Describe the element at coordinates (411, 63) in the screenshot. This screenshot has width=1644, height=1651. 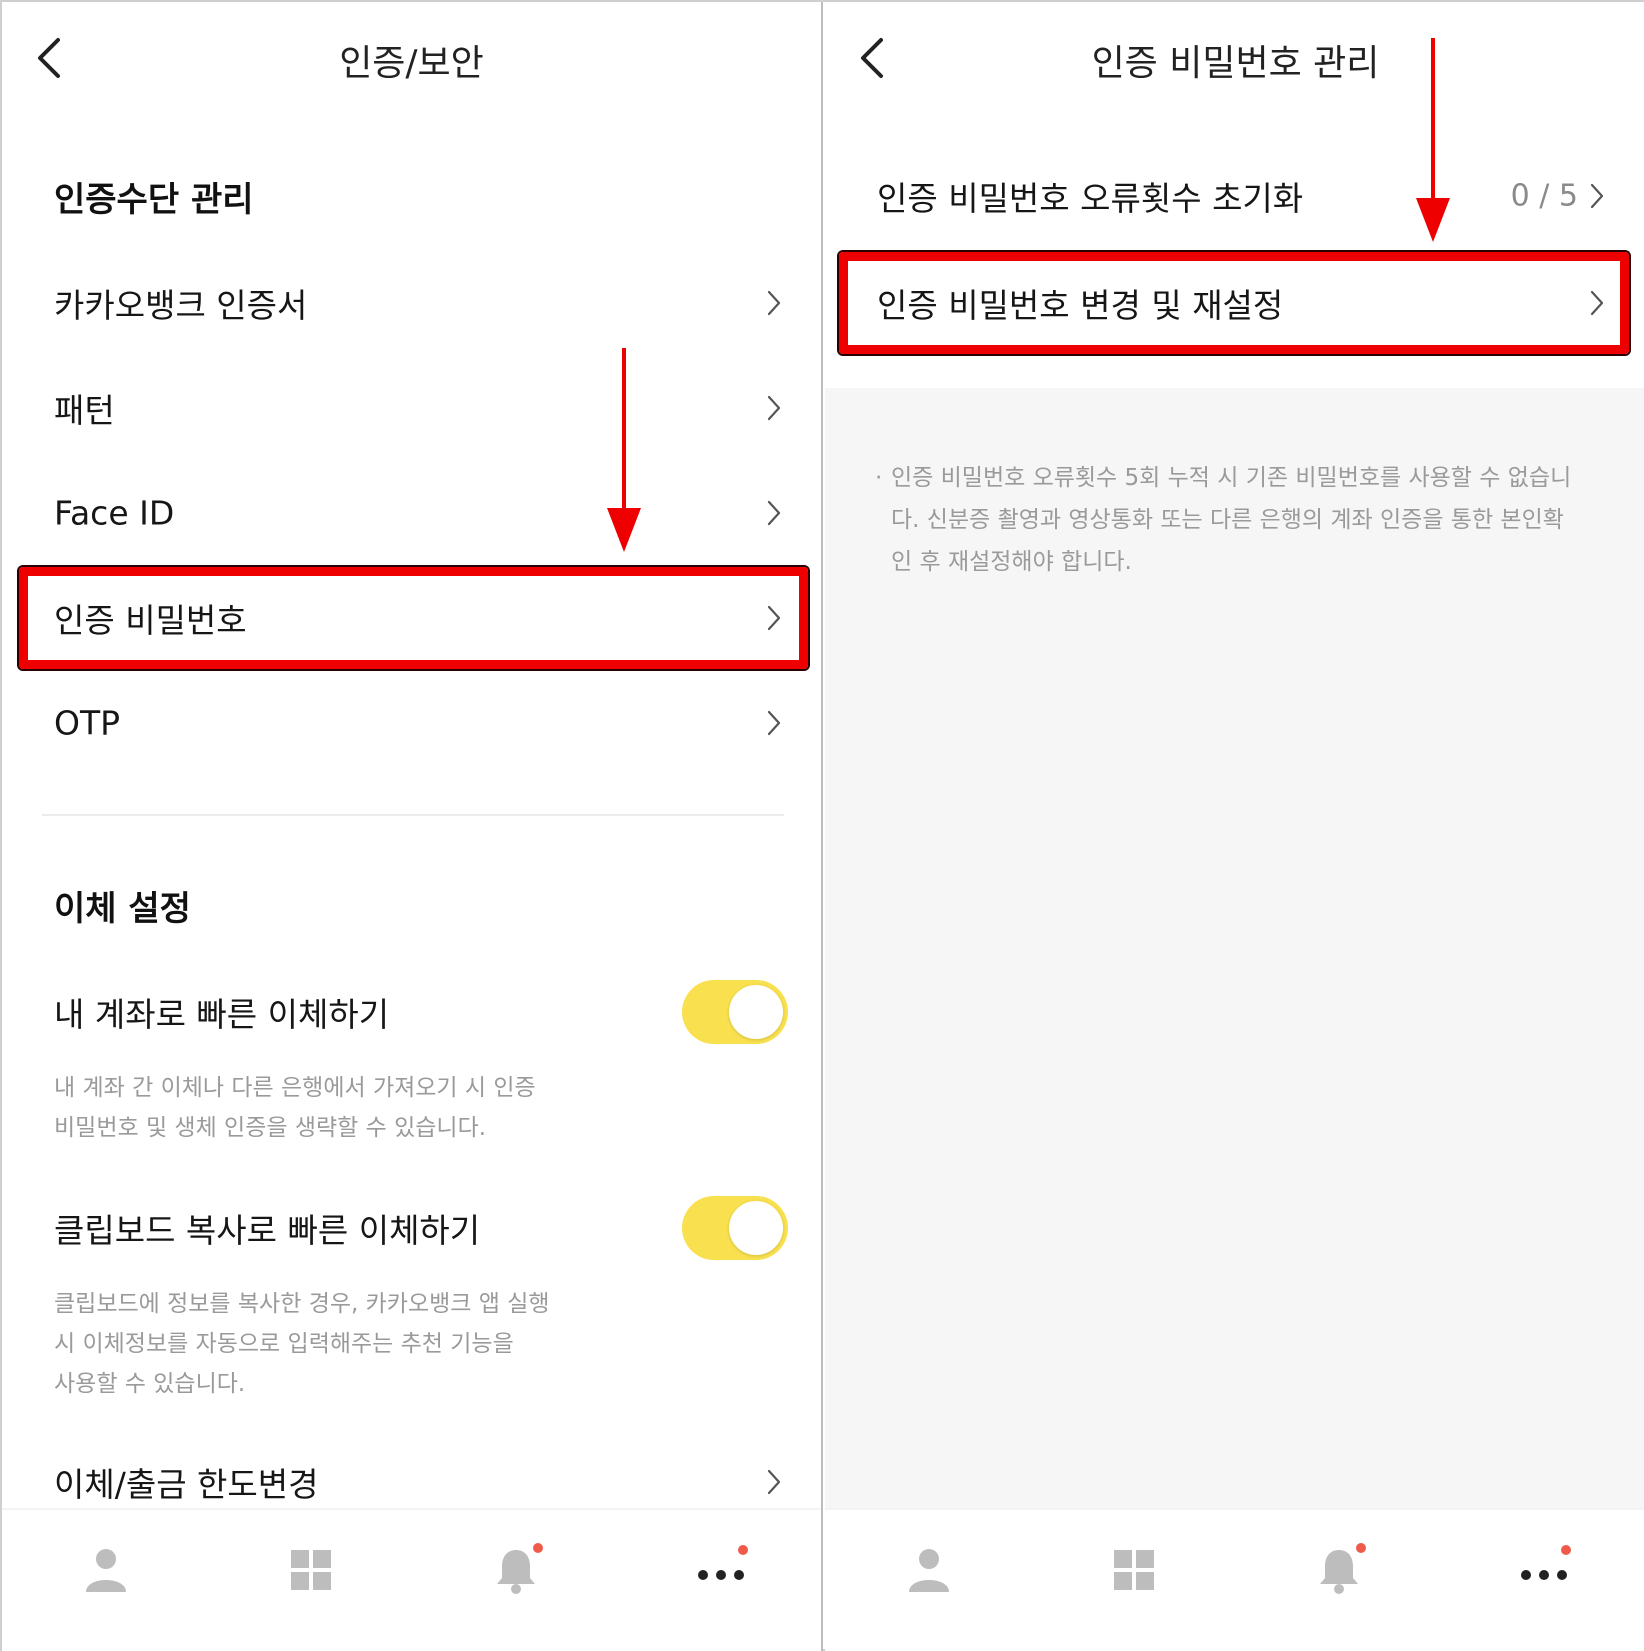
I see `page-title: 인증/보안` at that location.